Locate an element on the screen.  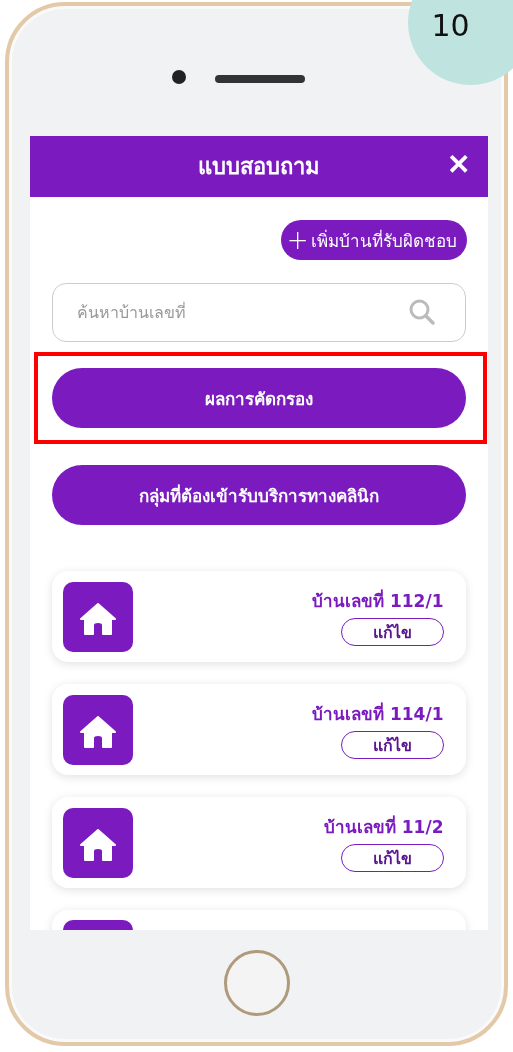
house-number: บ้านเลขที่ 112/1 is located at coordinates (378, 600).